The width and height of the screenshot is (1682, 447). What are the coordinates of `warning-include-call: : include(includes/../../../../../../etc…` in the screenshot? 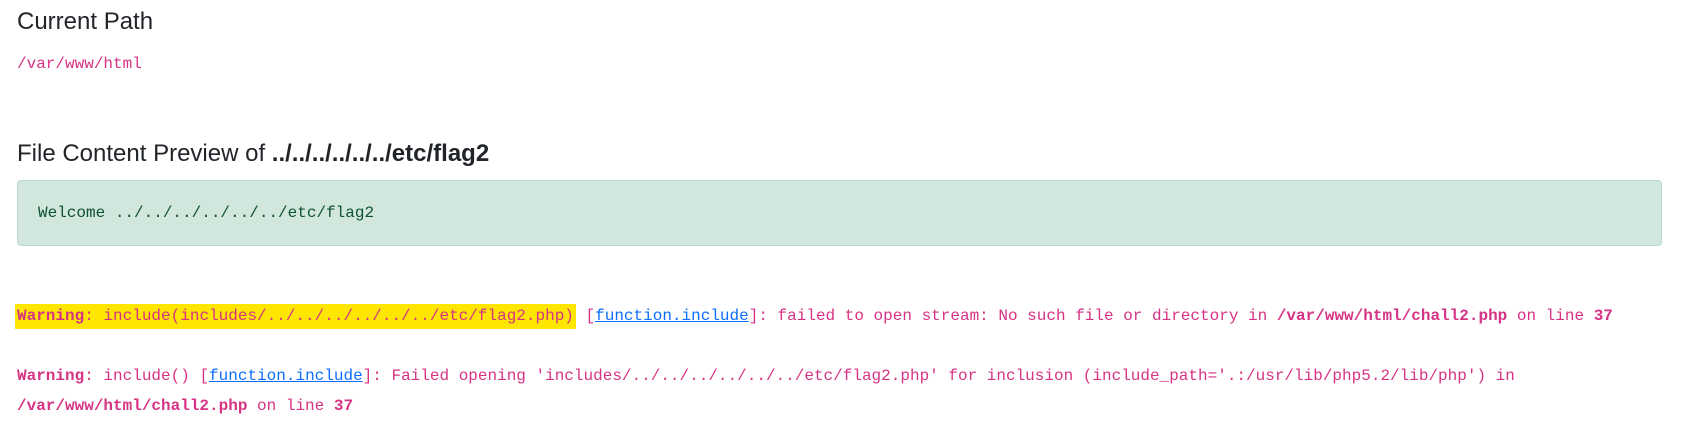 It's located at (329, 316).